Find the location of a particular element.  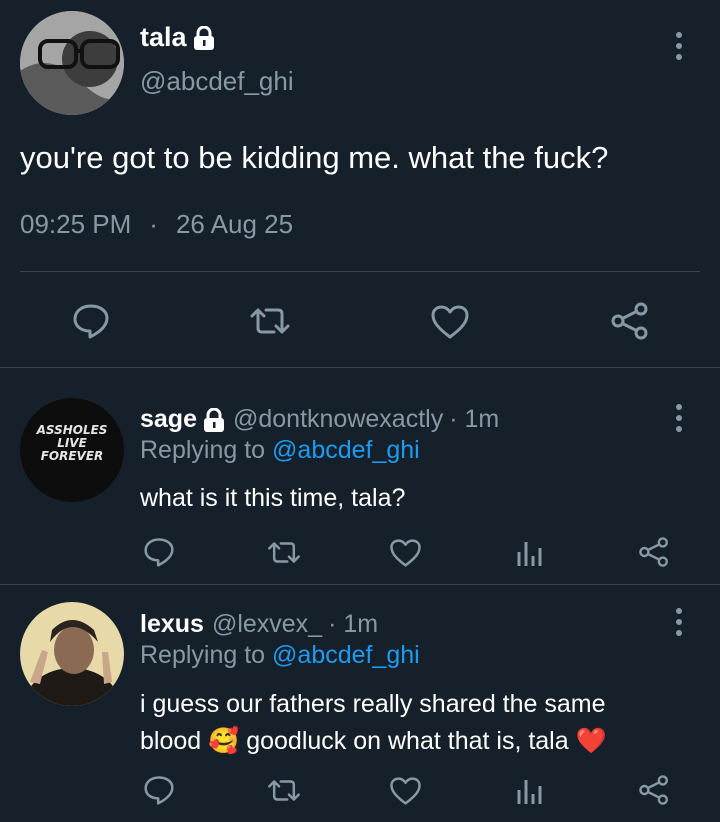

handle: @dontknowexactly is located at coordinates (338, 419).